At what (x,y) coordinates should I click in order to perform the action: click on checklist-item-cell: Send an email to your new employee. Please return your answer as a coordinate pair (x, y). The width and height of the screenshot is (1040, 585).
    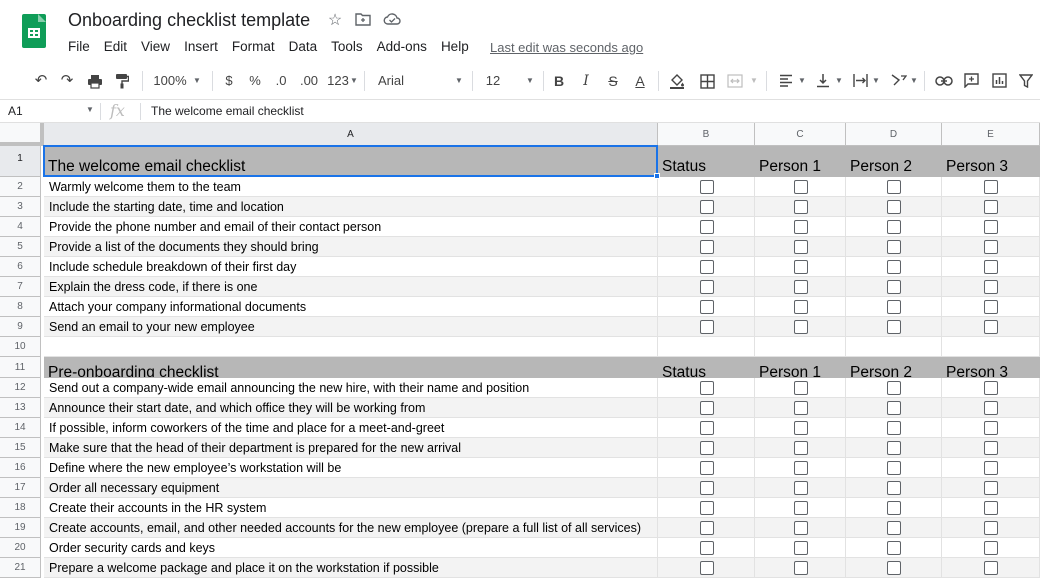
    Looking at the image, I should click on (351, 327).